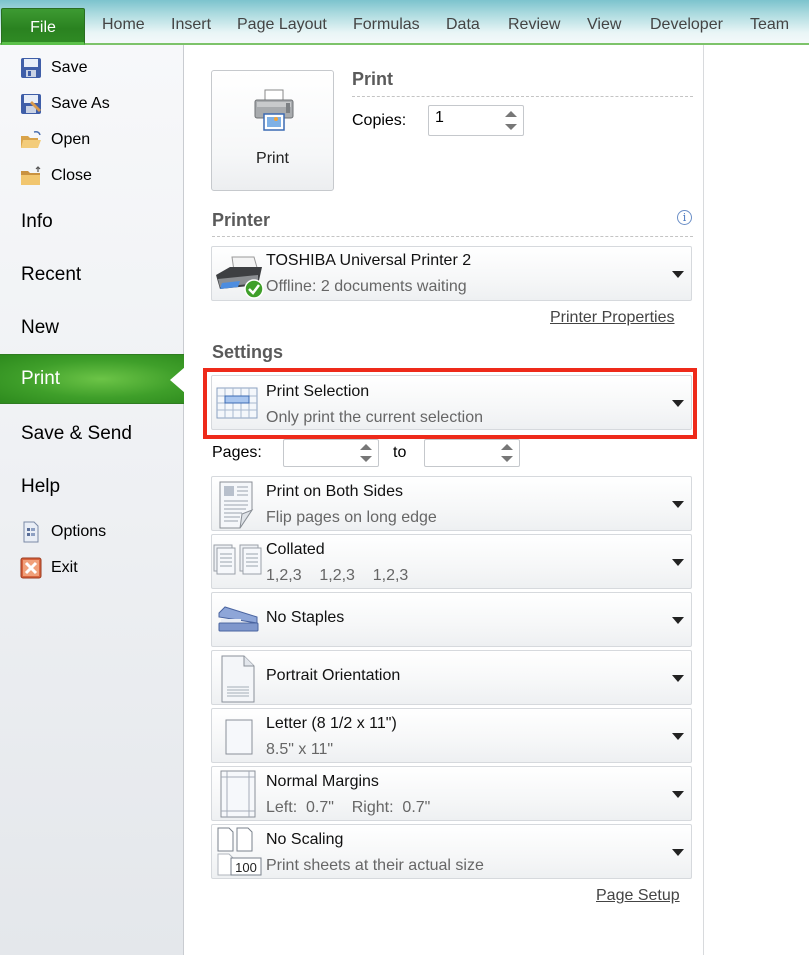 The width and height of the screenshot is (809, 955). What do you see at coordinates (450, 403) in the screenshot?
I see `highlight-annotation` at bounding box center [450, 403].